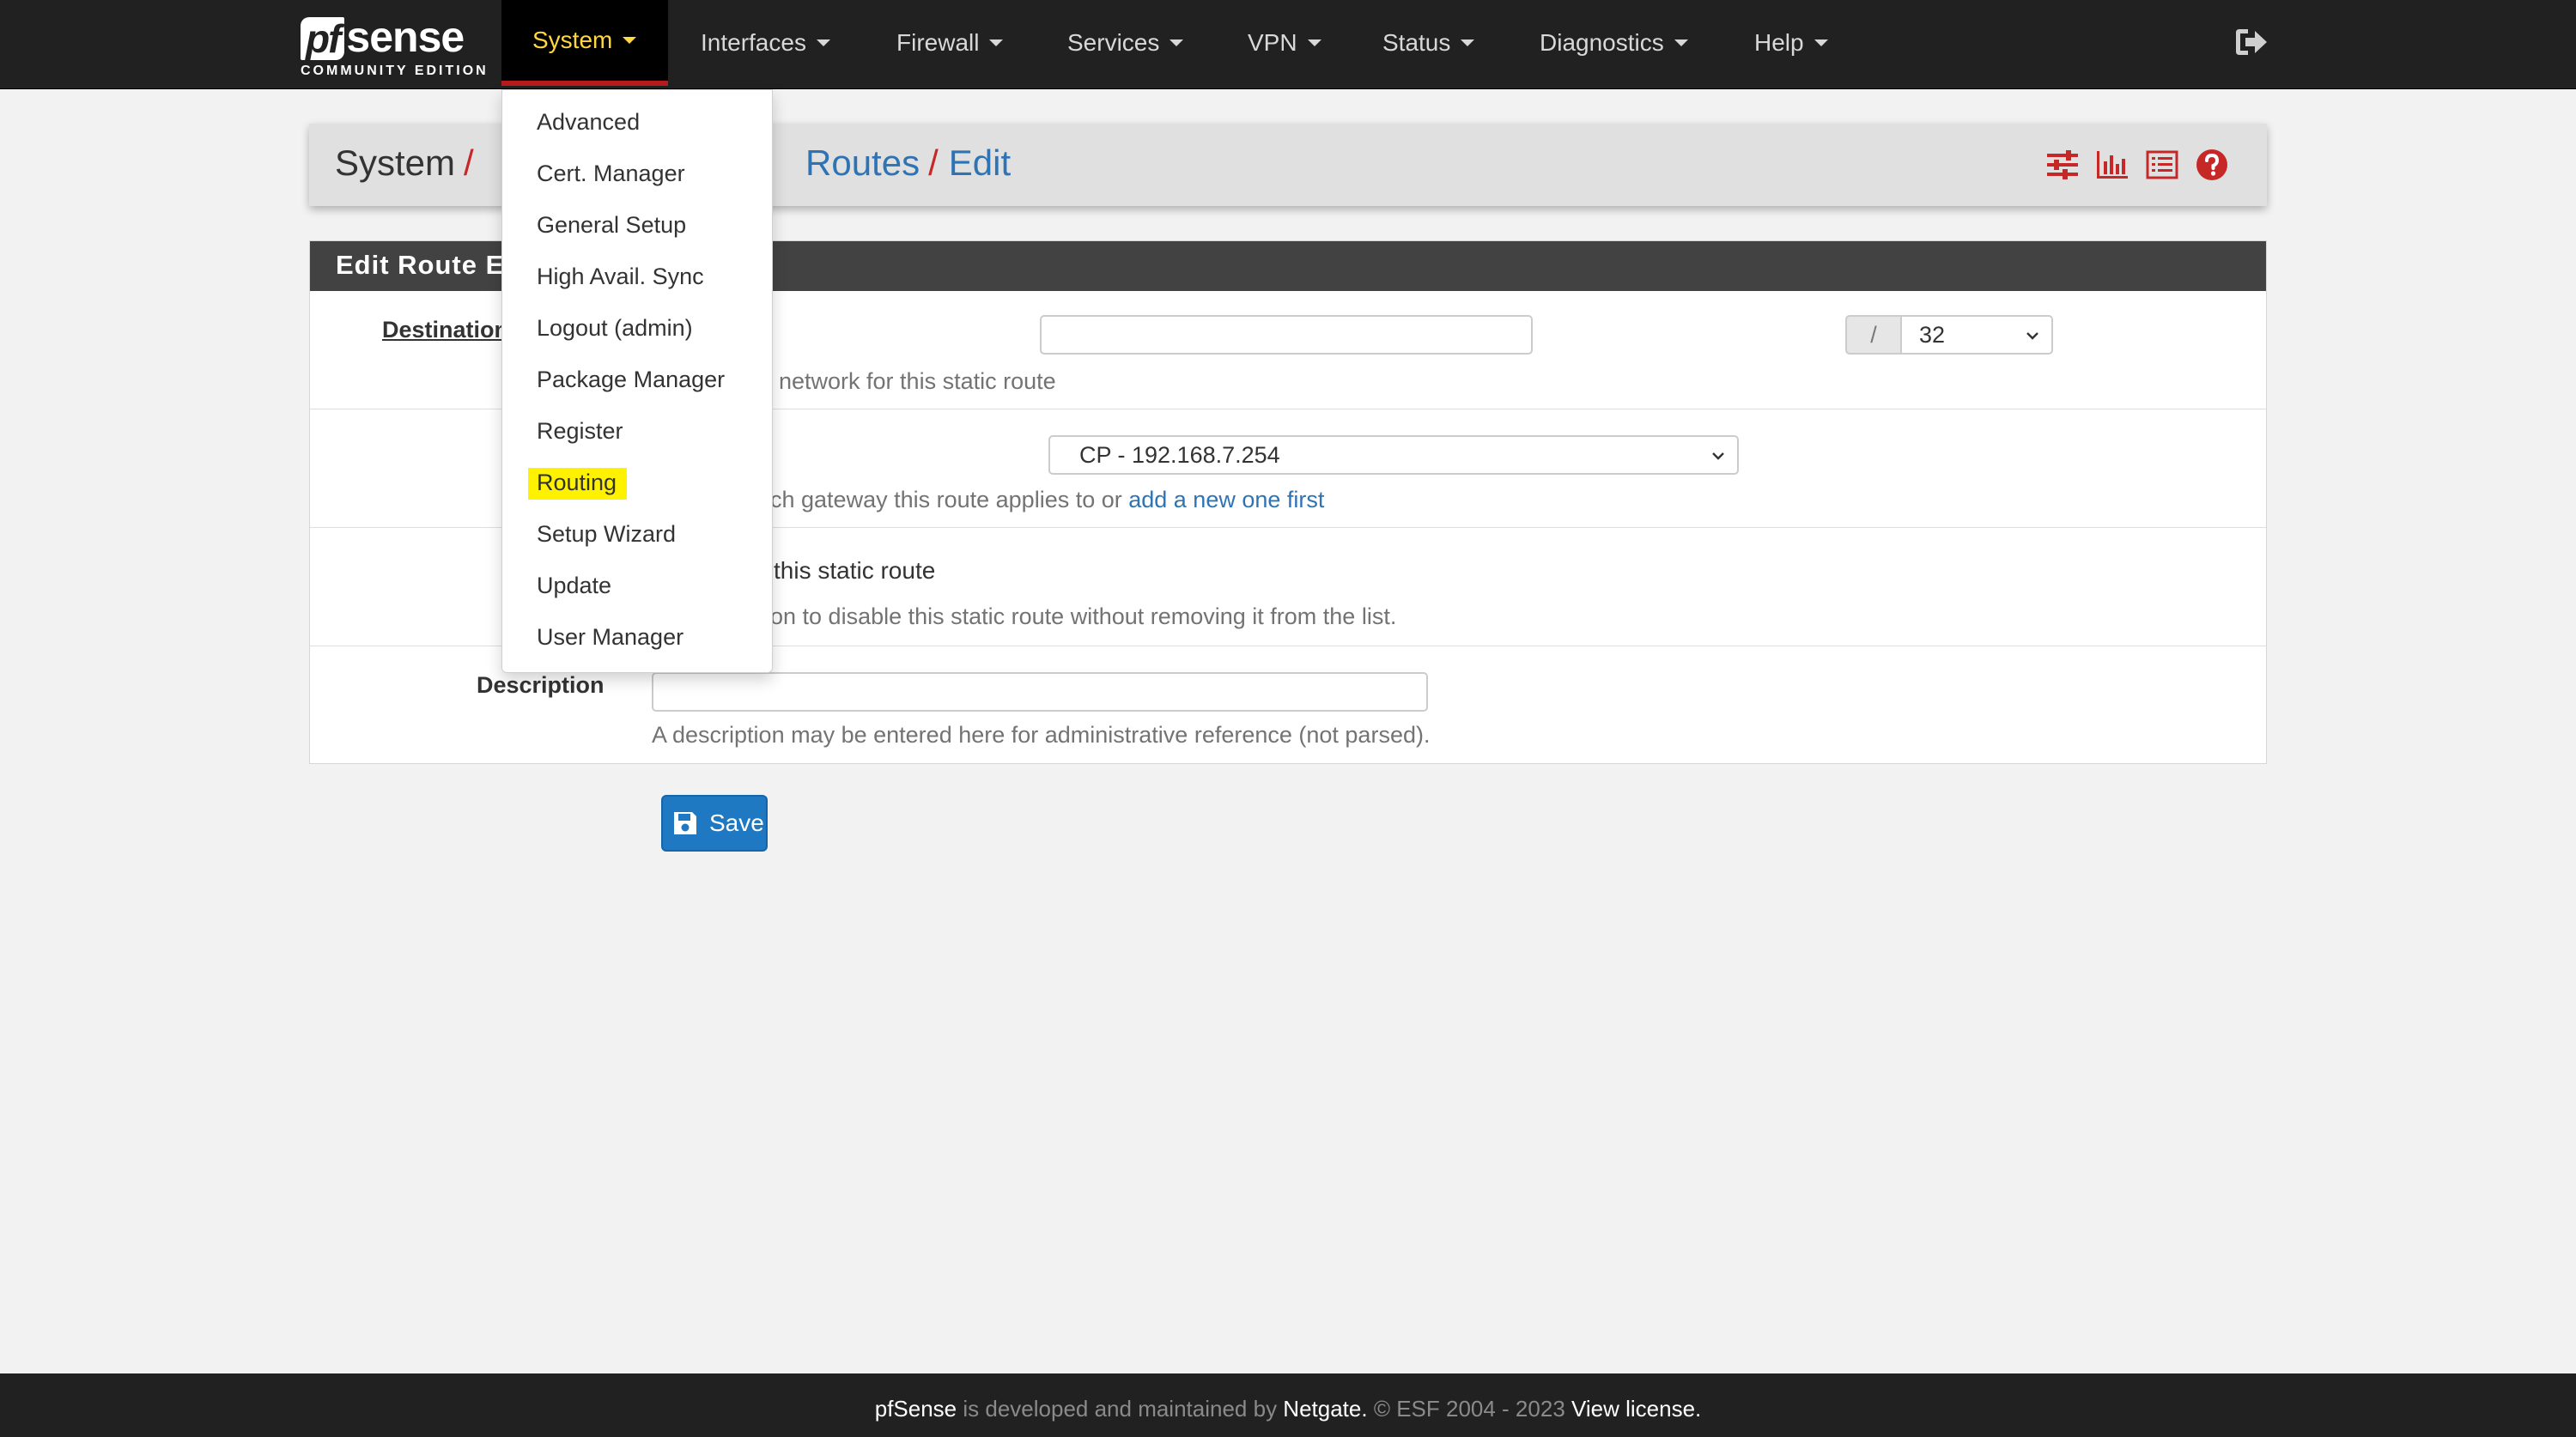 This screenshot has width=2576, height=1437. I want to click on destination-input, so click(1287, 335).